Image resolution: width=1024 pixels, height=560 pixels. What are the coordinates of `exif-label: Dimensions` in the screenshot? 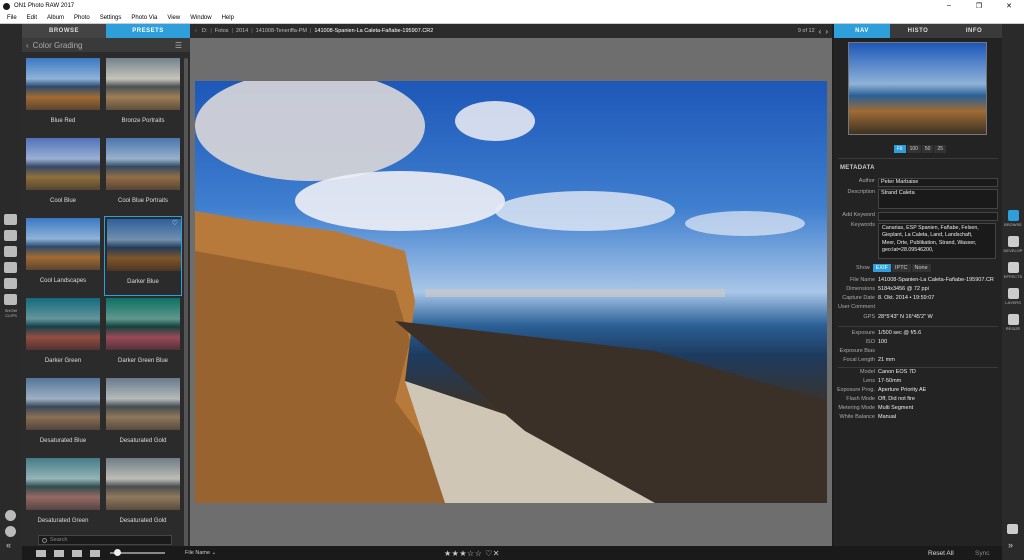 It's located at (860, 289).